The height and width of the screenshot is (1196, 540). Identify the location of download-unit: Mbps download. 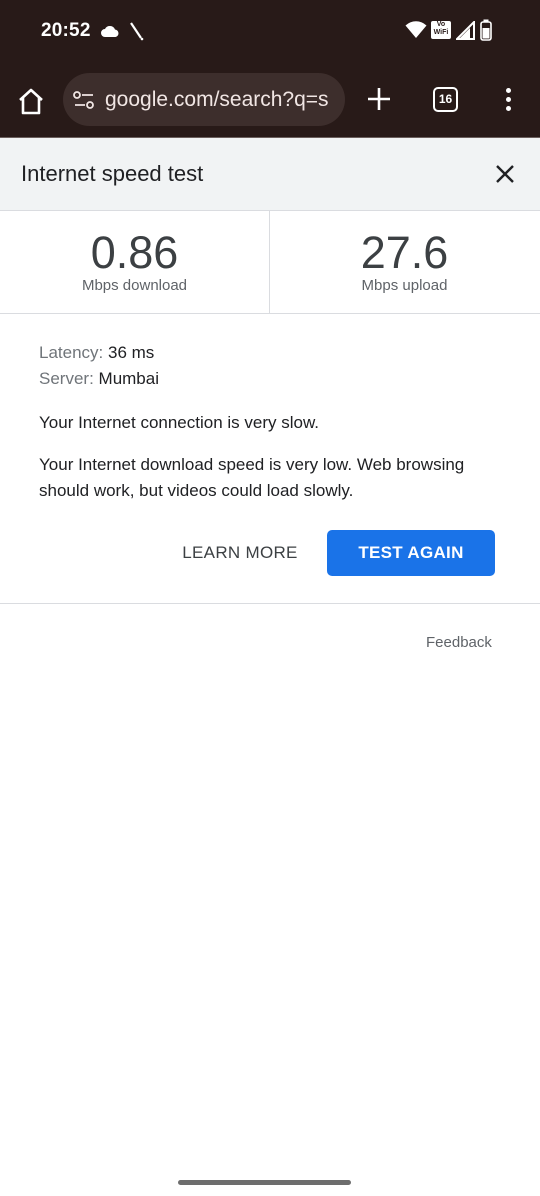
(134, 285).